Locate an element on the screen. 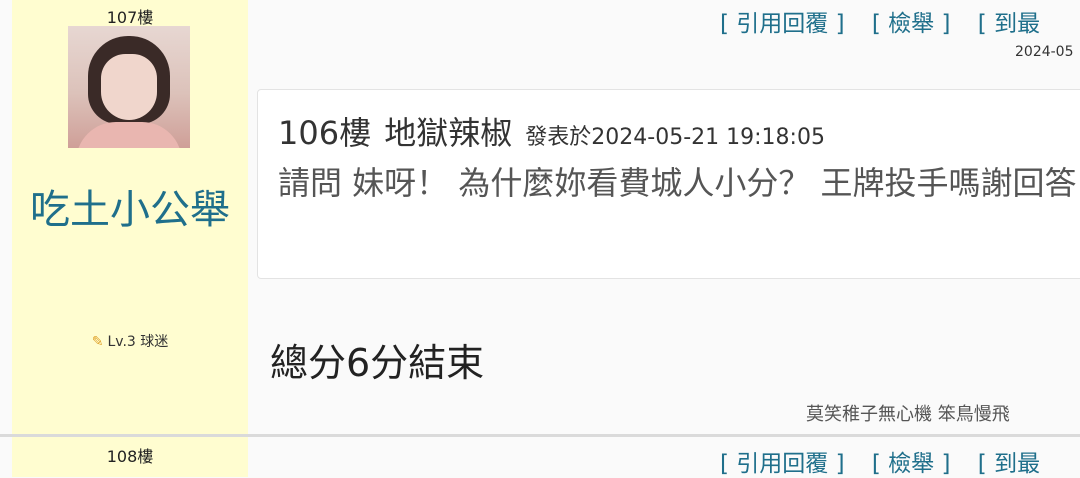 Image resolution: width=1080 pixels, height=478 pixels. signature: 莫笑稚子無心機 笨鳥慢飛 is located at coordinates (908, 414).